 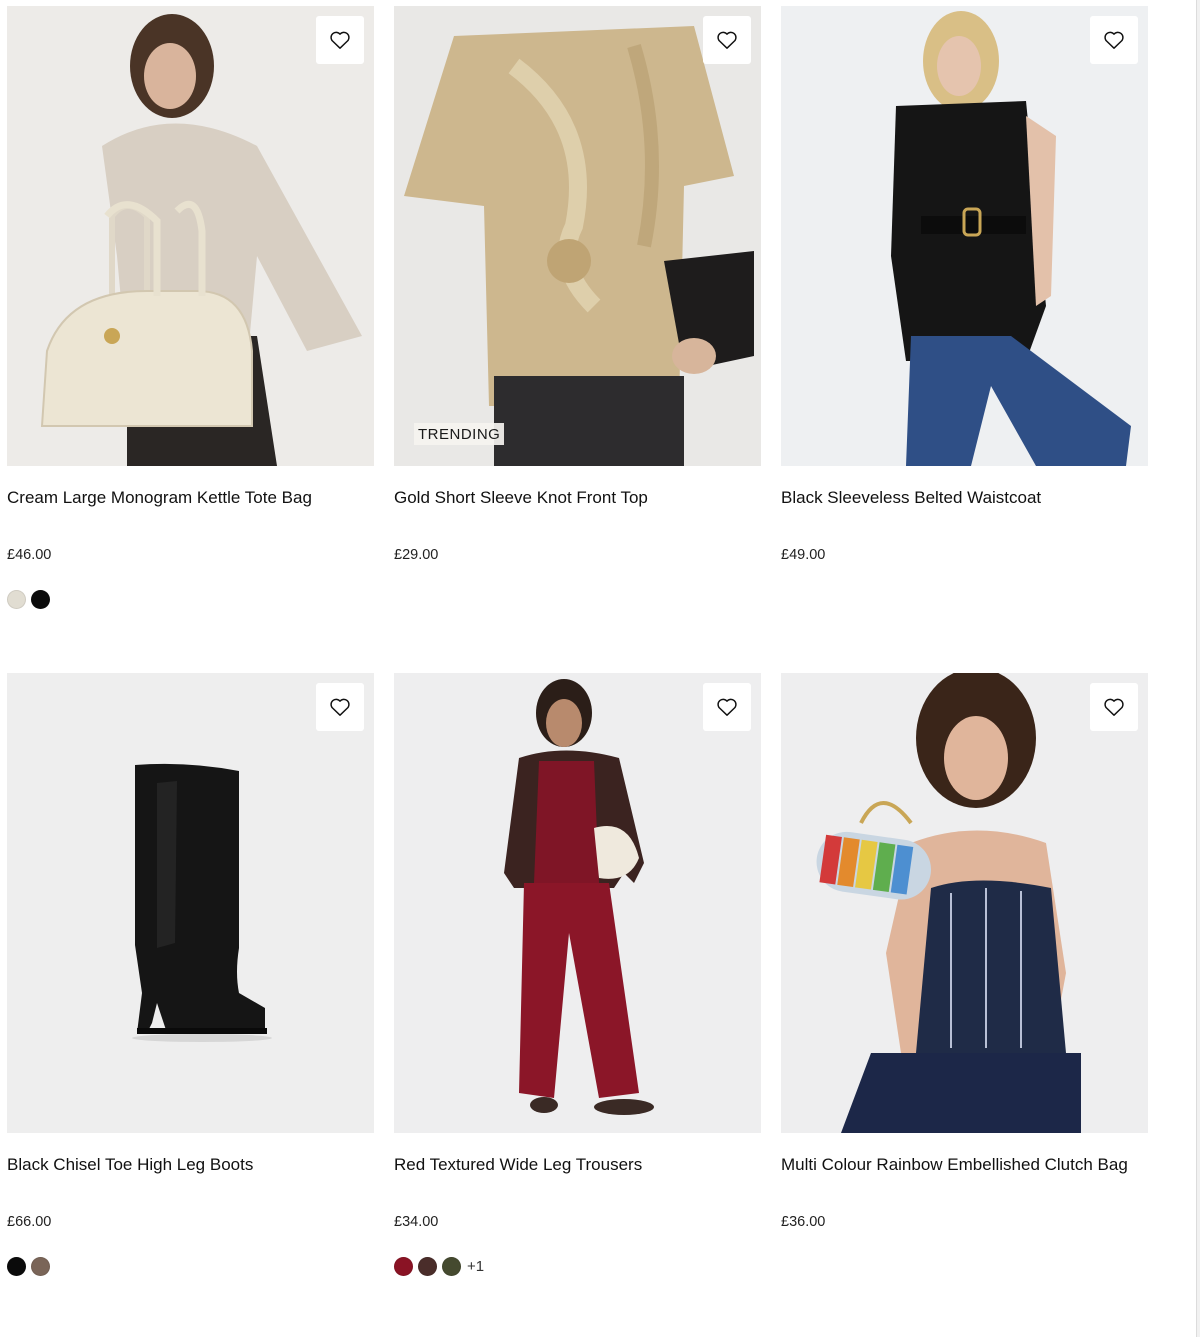 I want to click on product-title: Black Sleeveless Belted Waistcoat, so click(x=911, y=498).